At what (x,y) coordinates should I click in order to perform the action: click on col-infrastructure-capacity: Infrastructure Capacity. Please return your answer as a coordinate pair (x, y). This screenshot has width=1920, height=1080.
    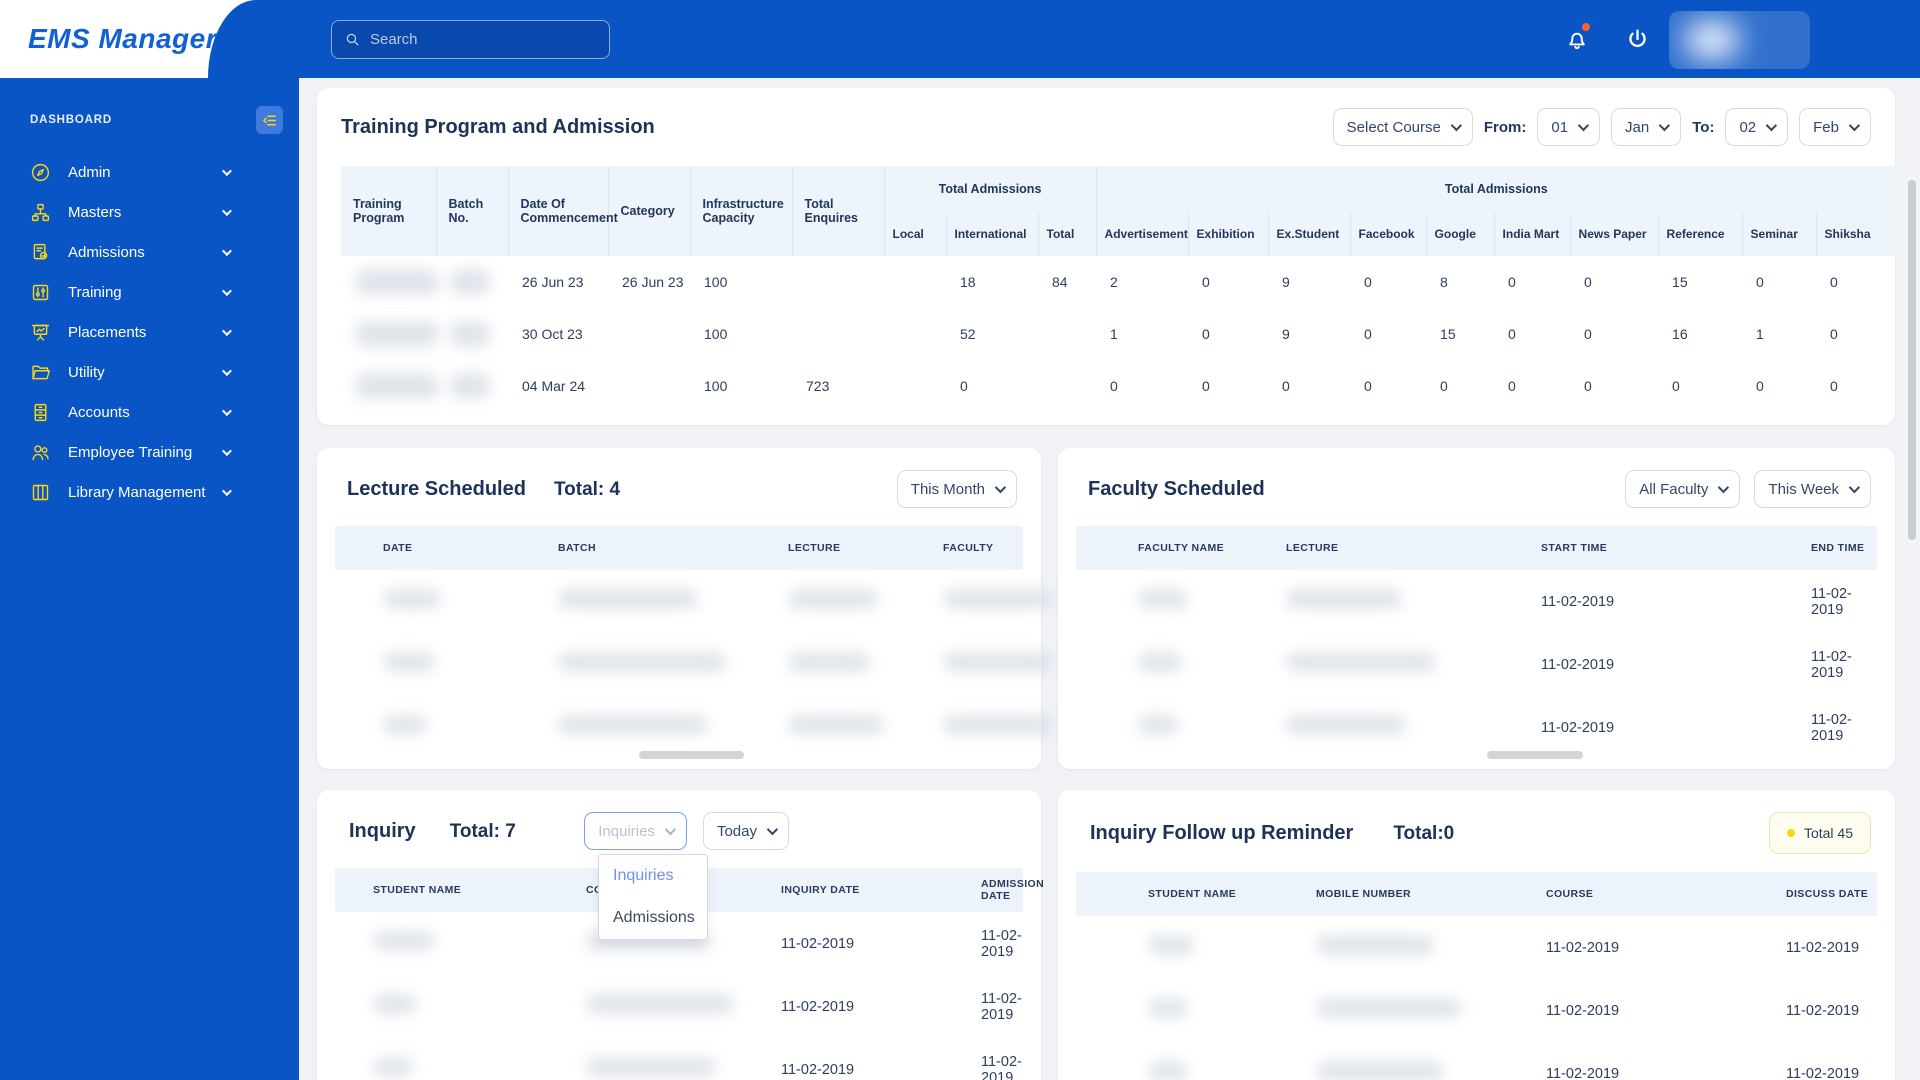
    Looking at the image, I should click on (741, 211).